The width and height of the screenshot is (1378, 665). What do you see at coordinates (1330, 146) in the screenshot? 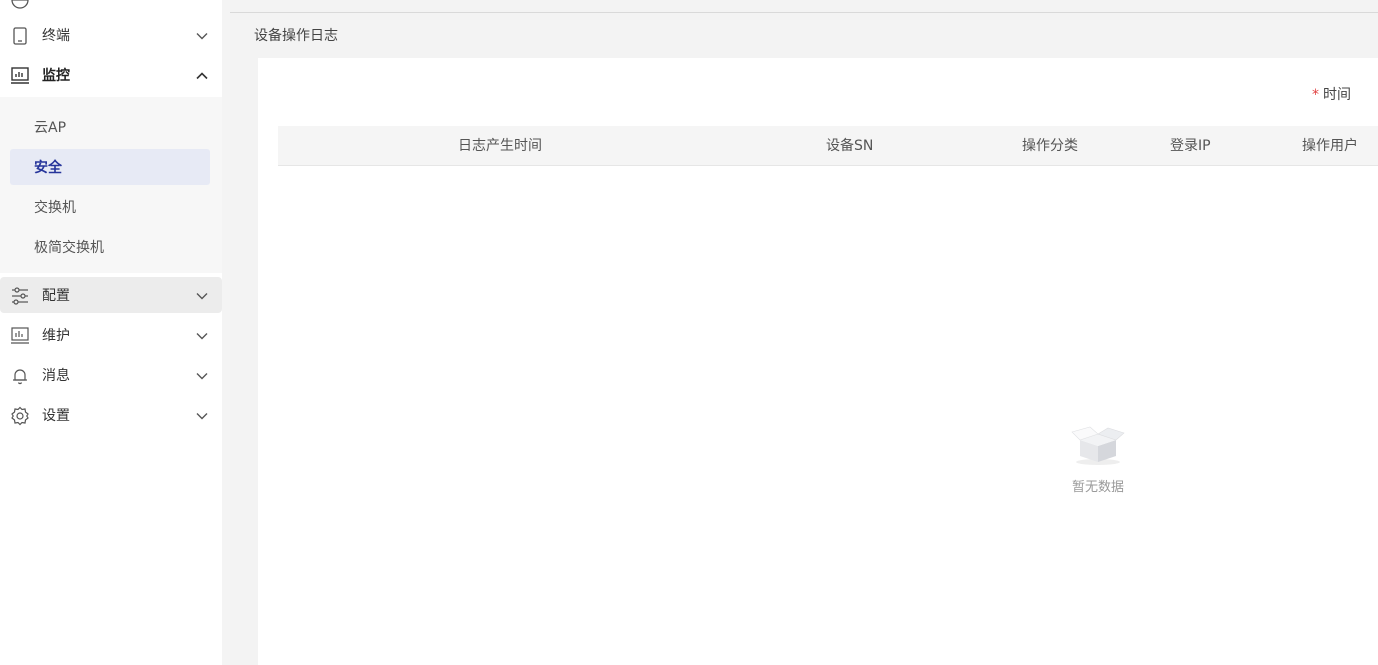
I see `column-header-operator: 操作用户` at bounding box center [1330, 146].